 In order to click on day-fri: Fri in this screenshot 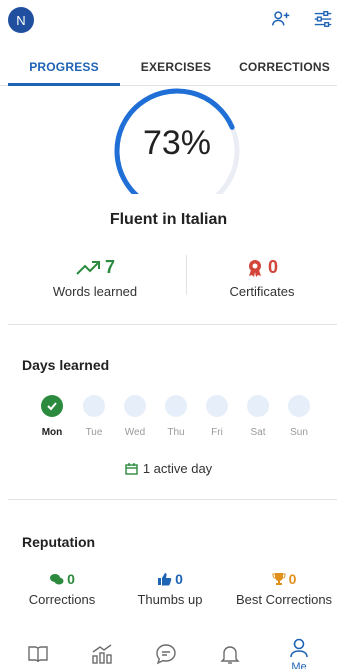, I will do `click(217, 416)`.